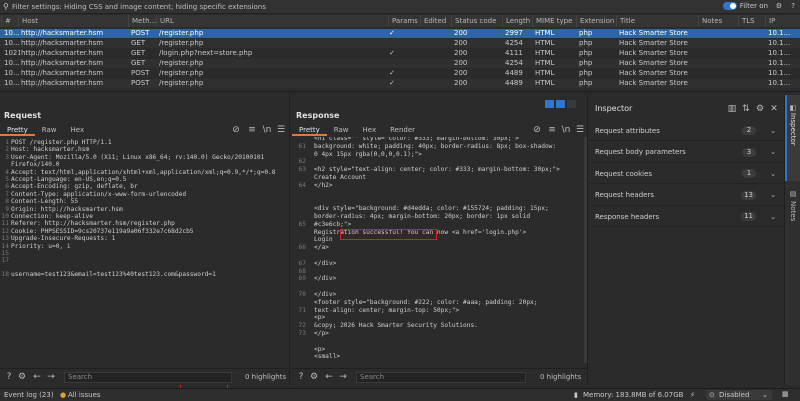  Describe the element at coordinates (745, 6) in the screenshot. I see `filter-toggle: Filter on` at that location.